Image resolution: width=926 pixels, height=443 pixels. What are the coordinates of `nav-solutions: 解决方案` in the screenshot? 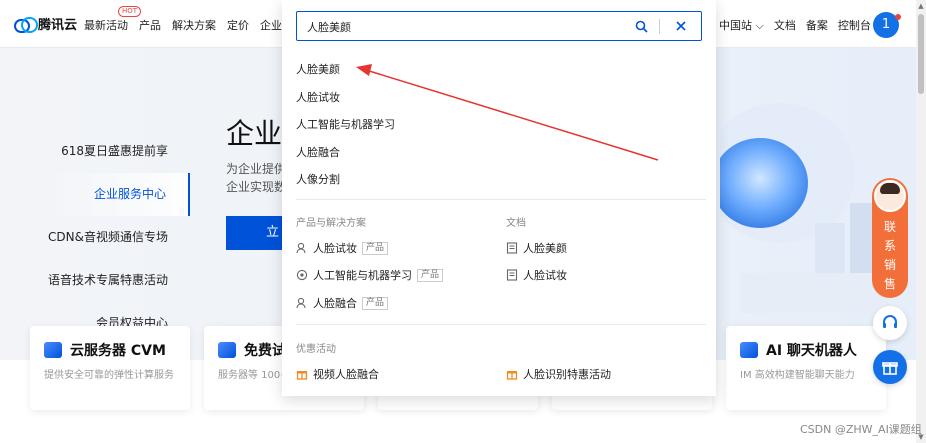 It's located at (194, 25).